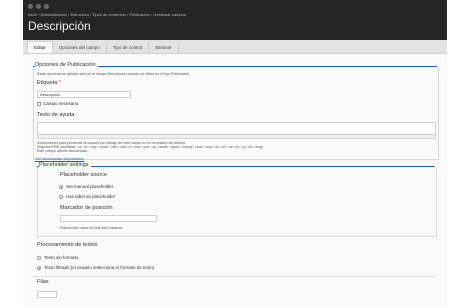 The image size is (474, 307). Describe the element at coordinates (61, 197) in the screenshot. I see `radio-use-label` at that location.